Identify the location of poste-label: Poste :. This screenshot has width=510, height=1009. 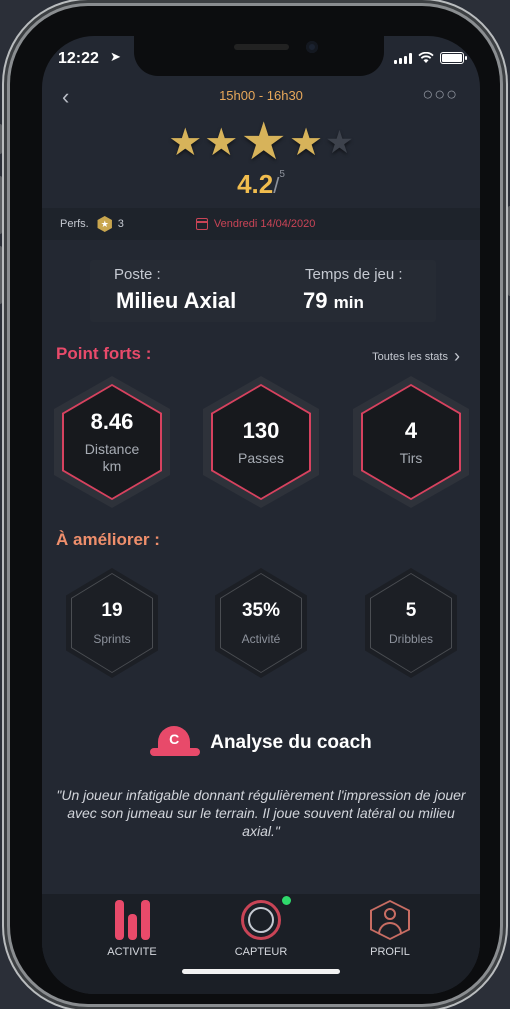
(137, 274).